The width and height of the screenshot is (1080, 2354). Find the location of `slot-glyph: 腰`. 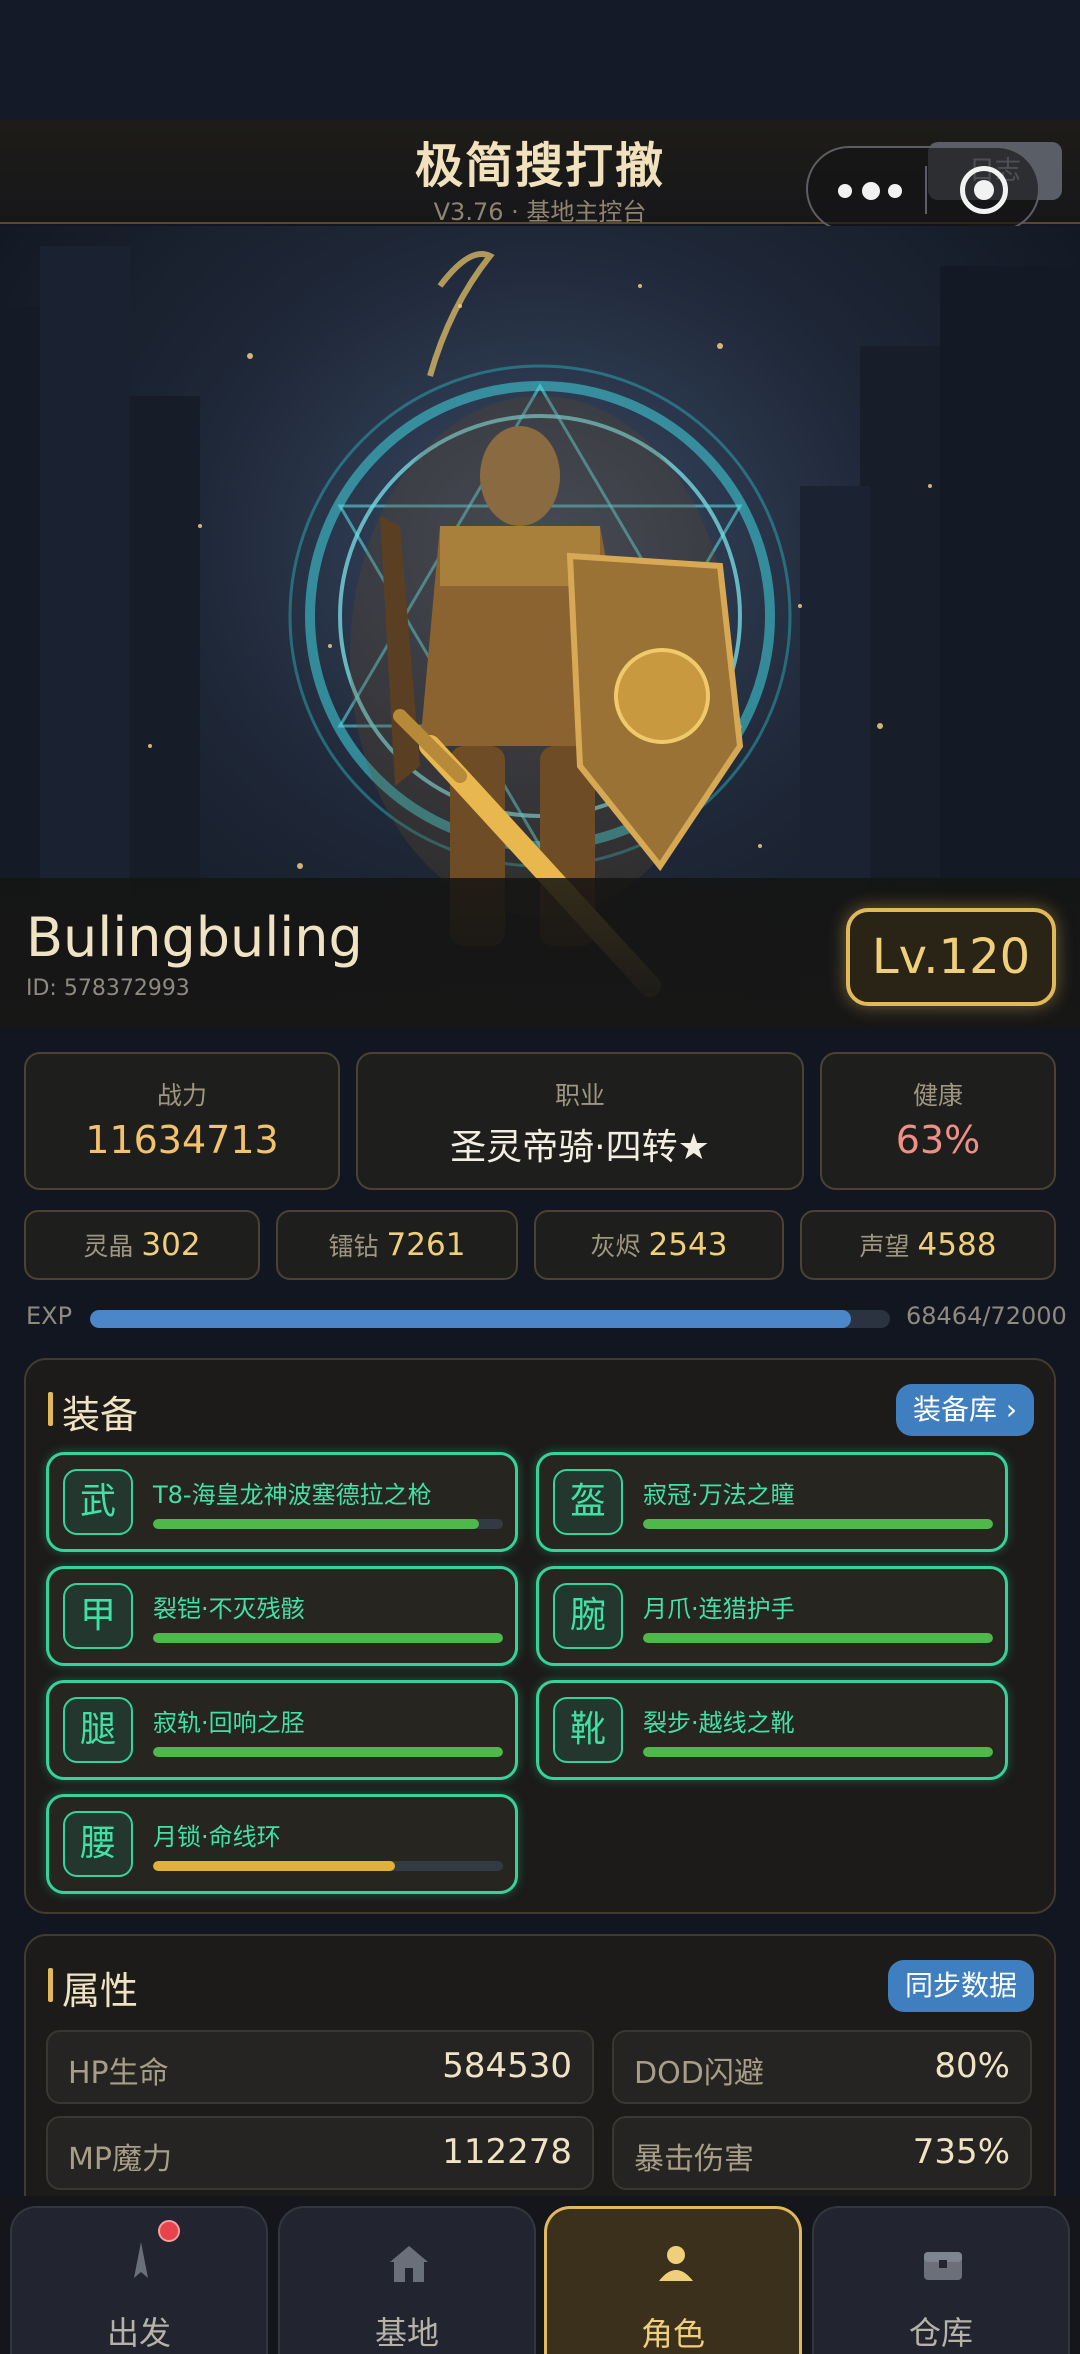

slot-glyph: 腰 is located at coordinates (98, 1844).